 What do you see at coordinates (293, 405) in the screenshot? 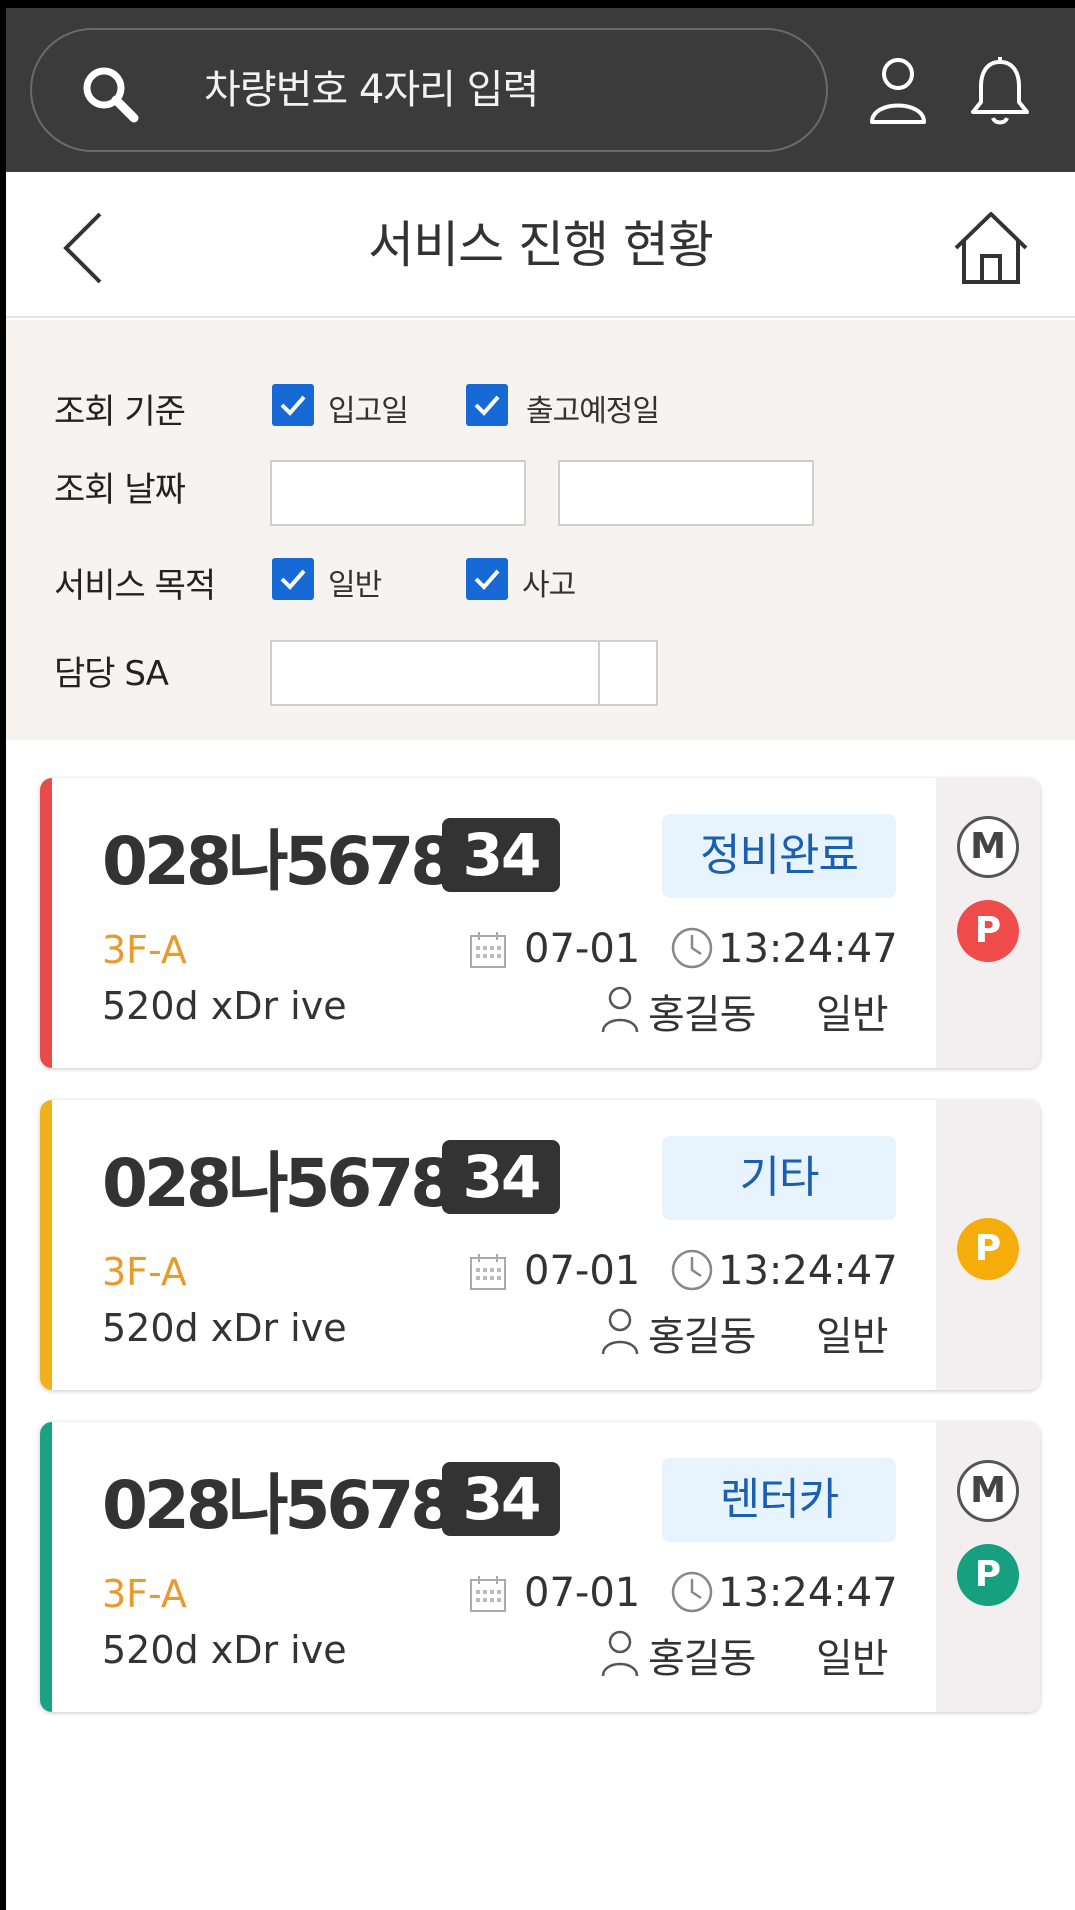
I see `checkbox-intake-date` at bounding box center [293, 405].